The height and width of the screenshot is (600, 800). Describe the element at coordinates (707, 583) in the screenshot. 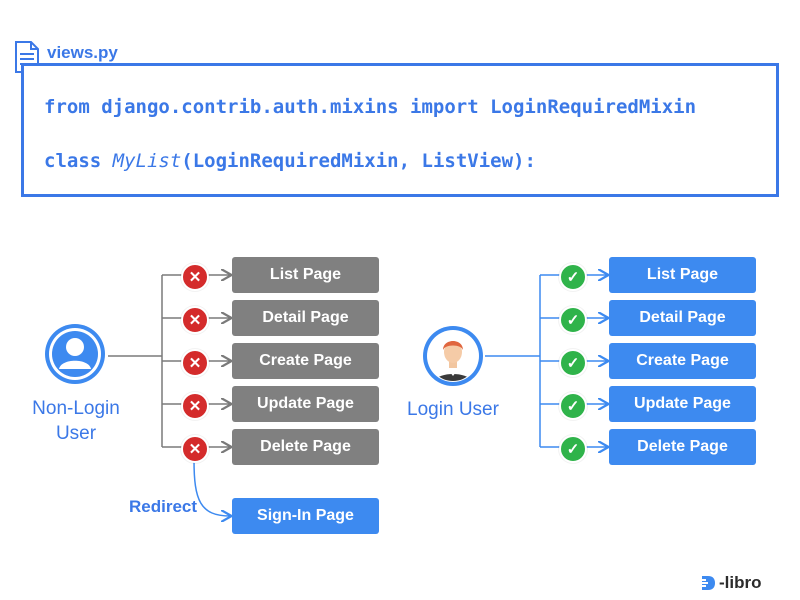

I see `d-libro-logo-icon` at that location.